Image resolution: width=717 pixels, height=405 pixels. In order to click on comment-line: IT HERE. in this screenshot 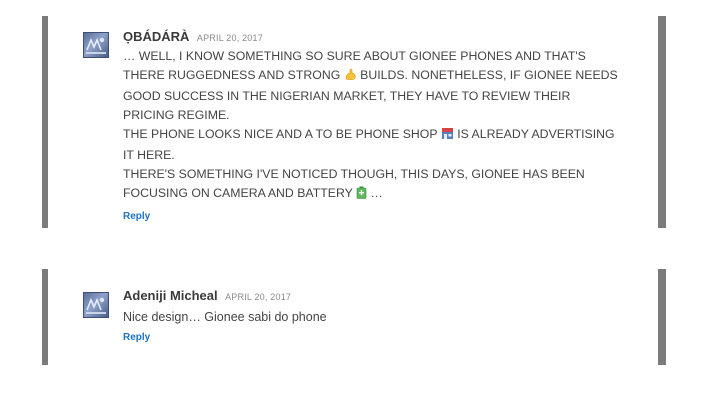, I will do `click(375, 155)`.